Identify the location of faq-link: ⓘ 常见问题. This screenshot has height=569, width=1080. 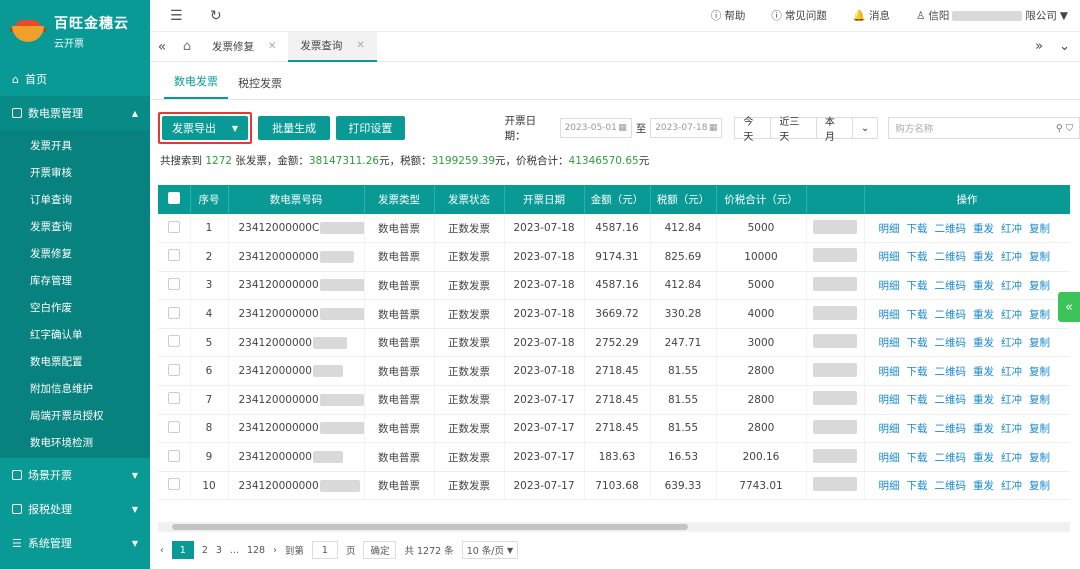
(799, 15).